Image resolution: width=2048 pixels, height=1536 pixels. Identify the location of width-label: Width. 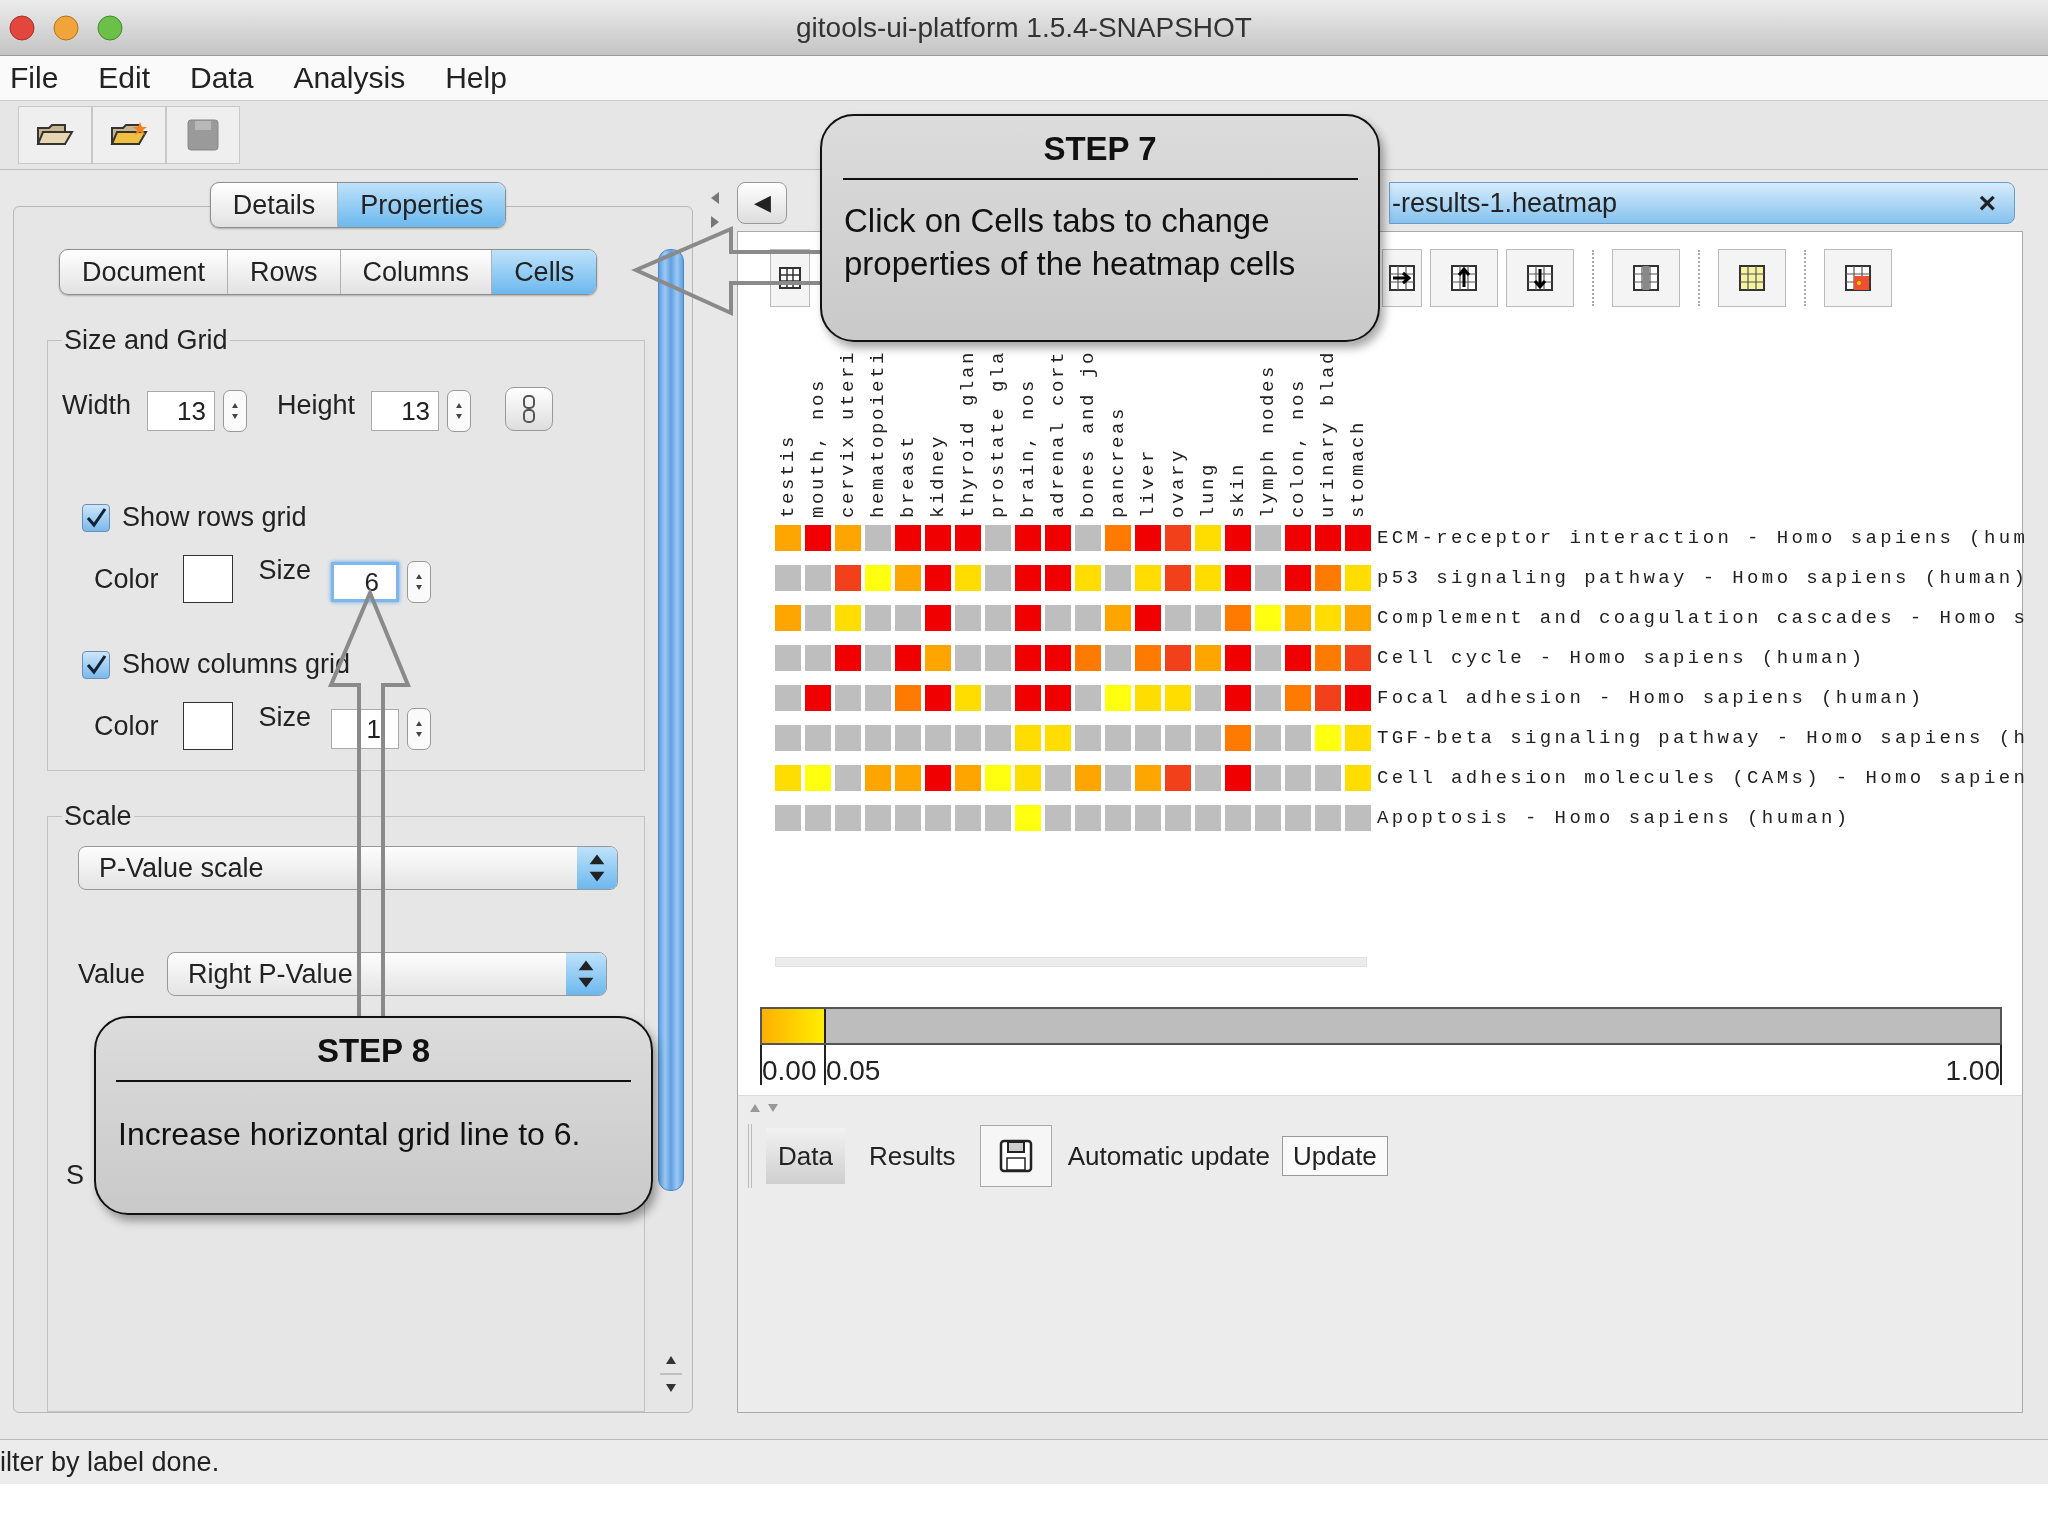
(97, 405).